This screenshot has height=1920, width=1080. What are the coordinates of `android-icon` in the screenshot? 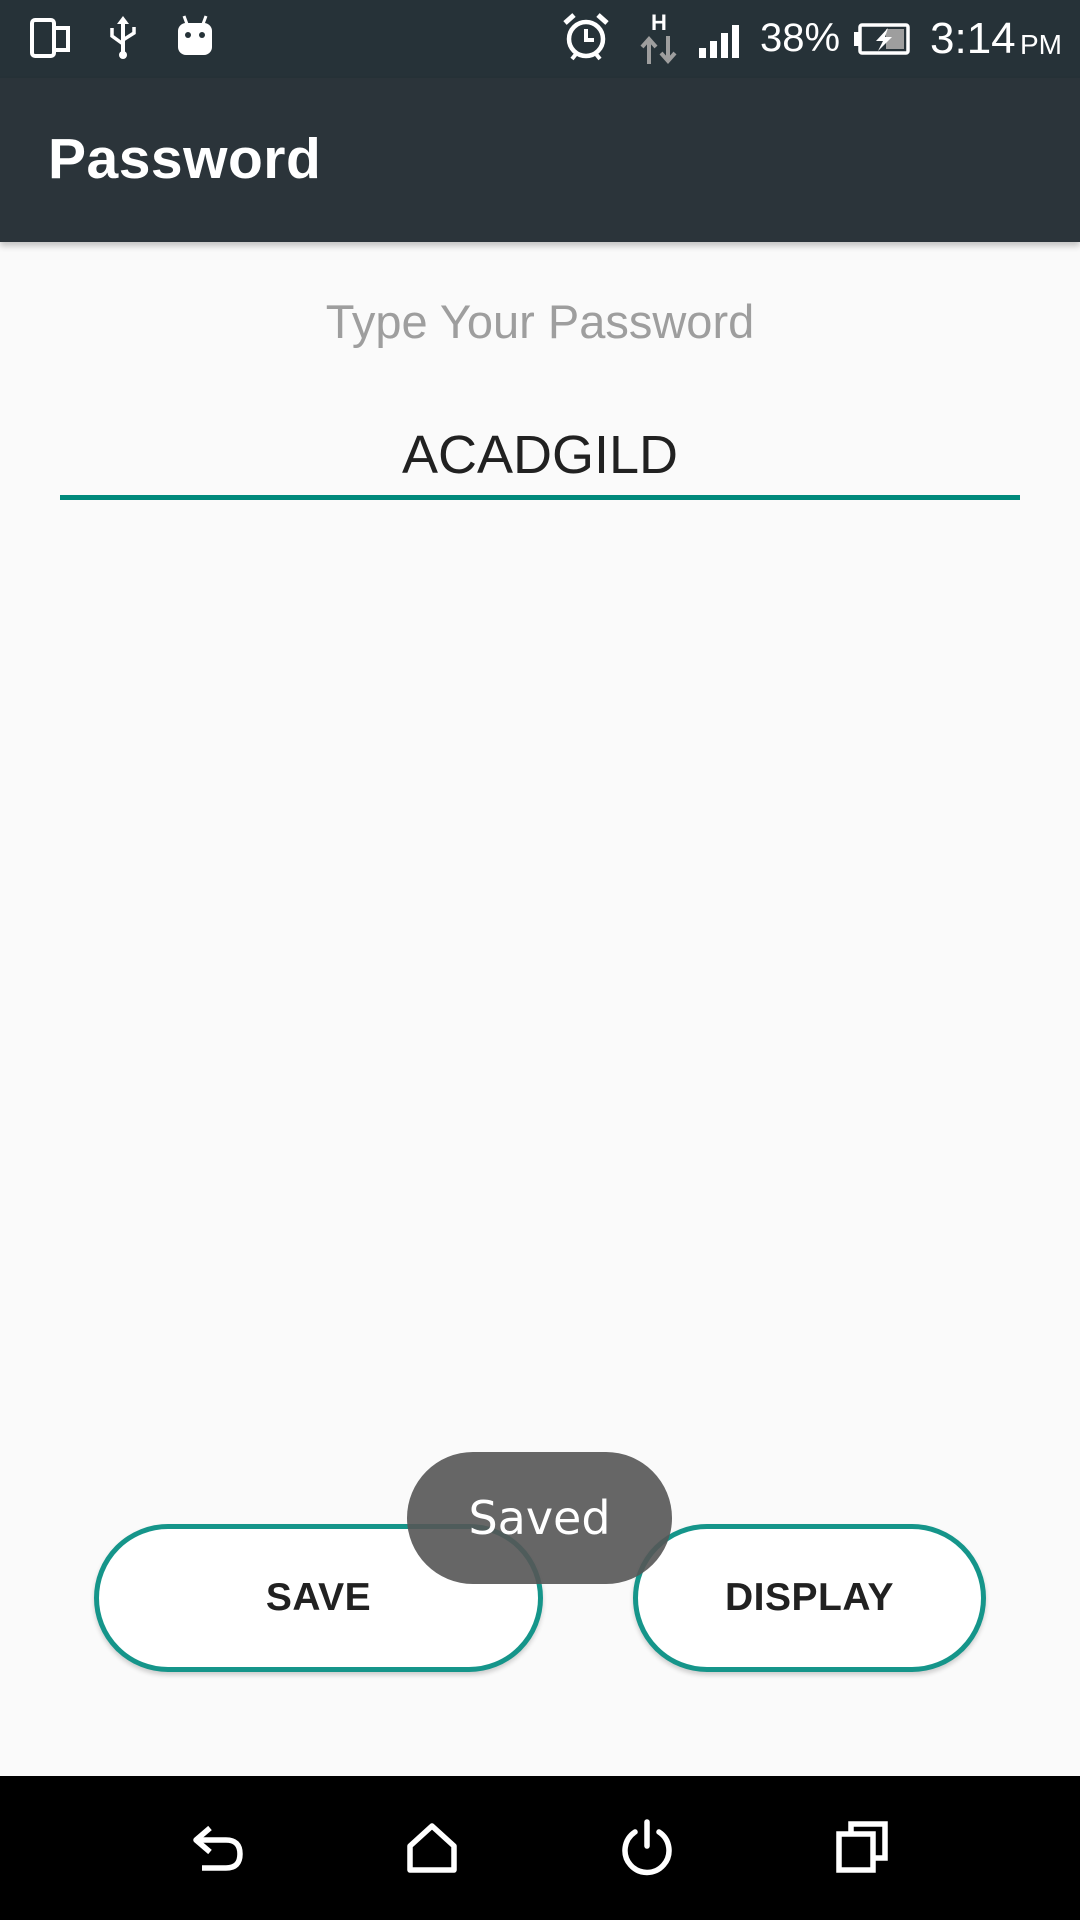 It's located at (195, 38).